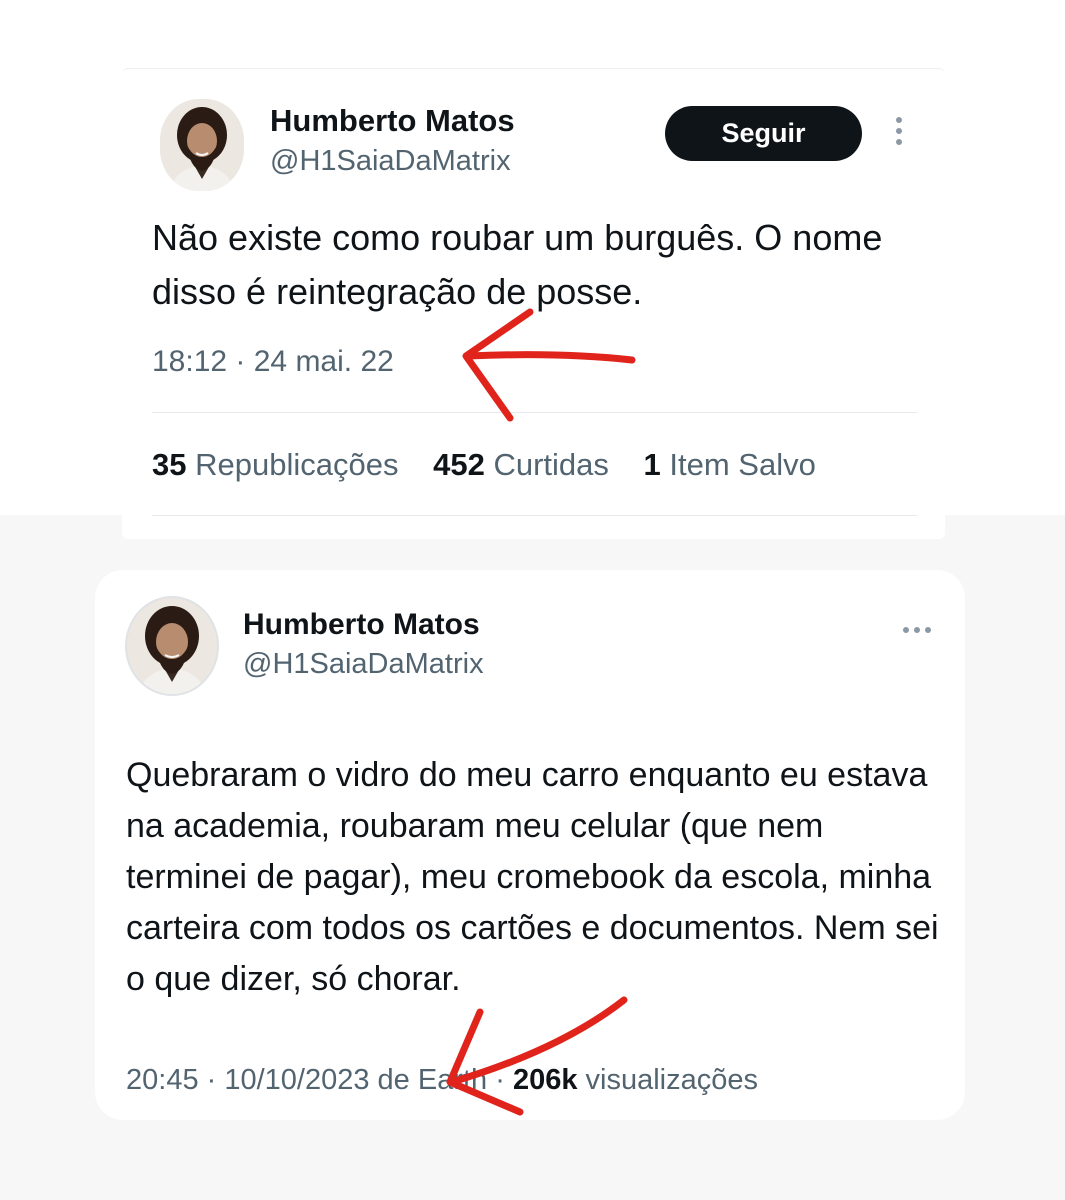  I want to click on saved-stat: 1 Item Salvo, so click(730, 464).